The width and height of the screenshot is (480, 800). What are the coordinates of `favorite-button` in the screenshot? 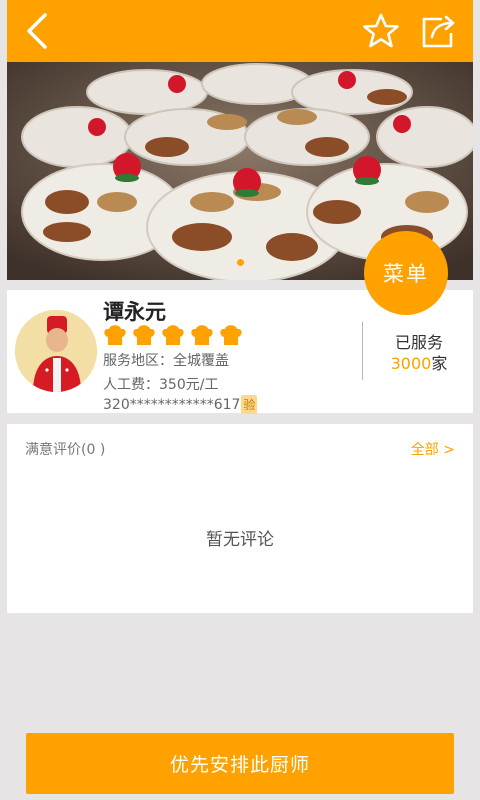 It's located at (381, 31).